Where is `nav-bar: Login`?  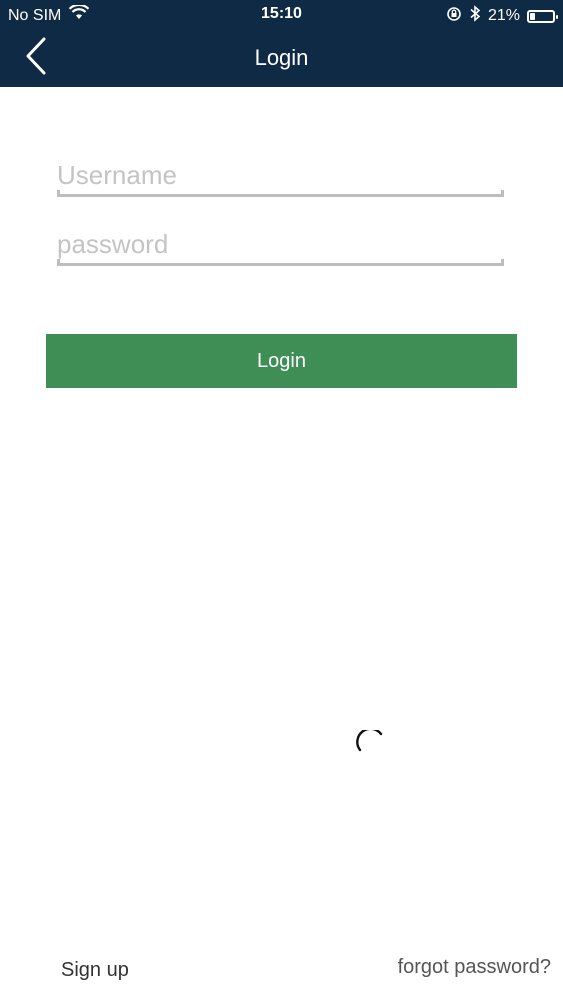
nav-bar: Login is located at coordinates (281, 58).